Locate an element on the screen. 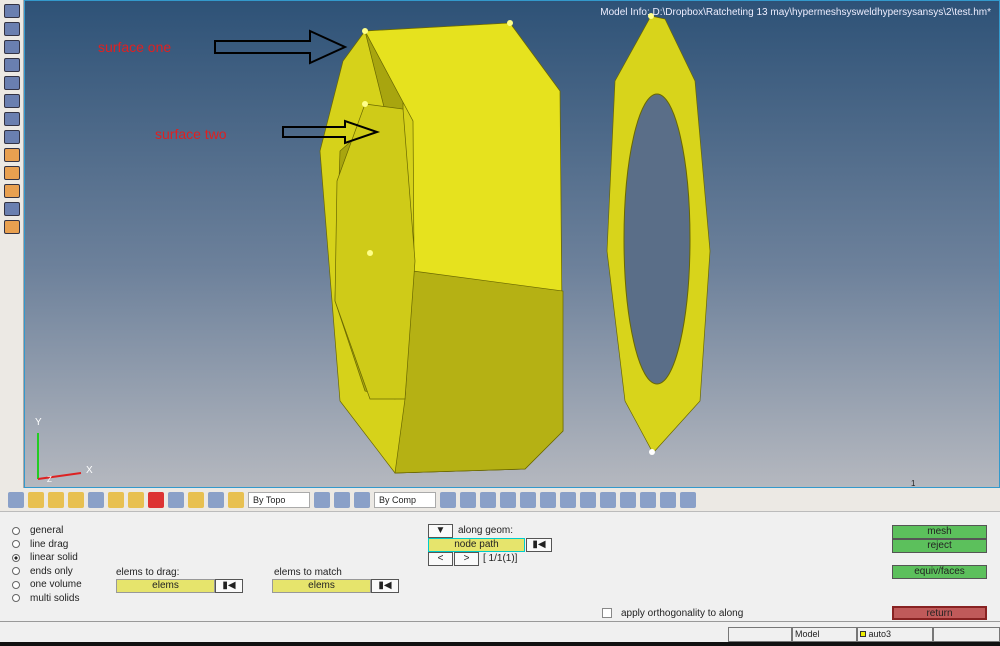 The height and width of the screenshot is (646, 1000). line-icon is located at coordinates (488, 499).